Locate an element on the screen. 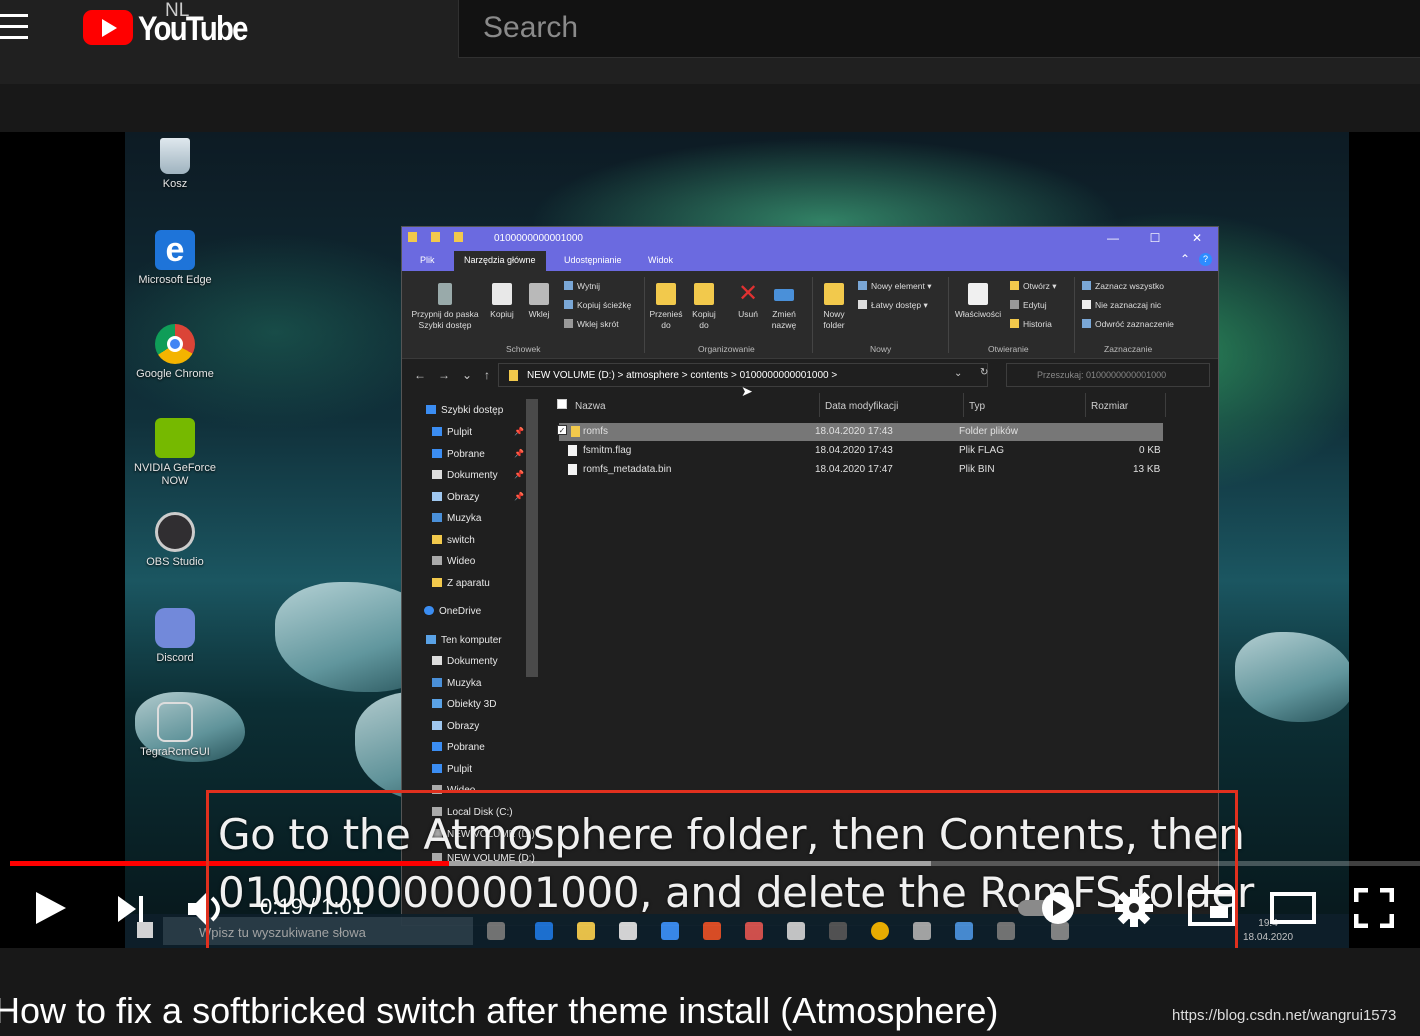 The image size is (1420, 1036). rename-button: Zmień nazwę is located at coordinates (784, 307).